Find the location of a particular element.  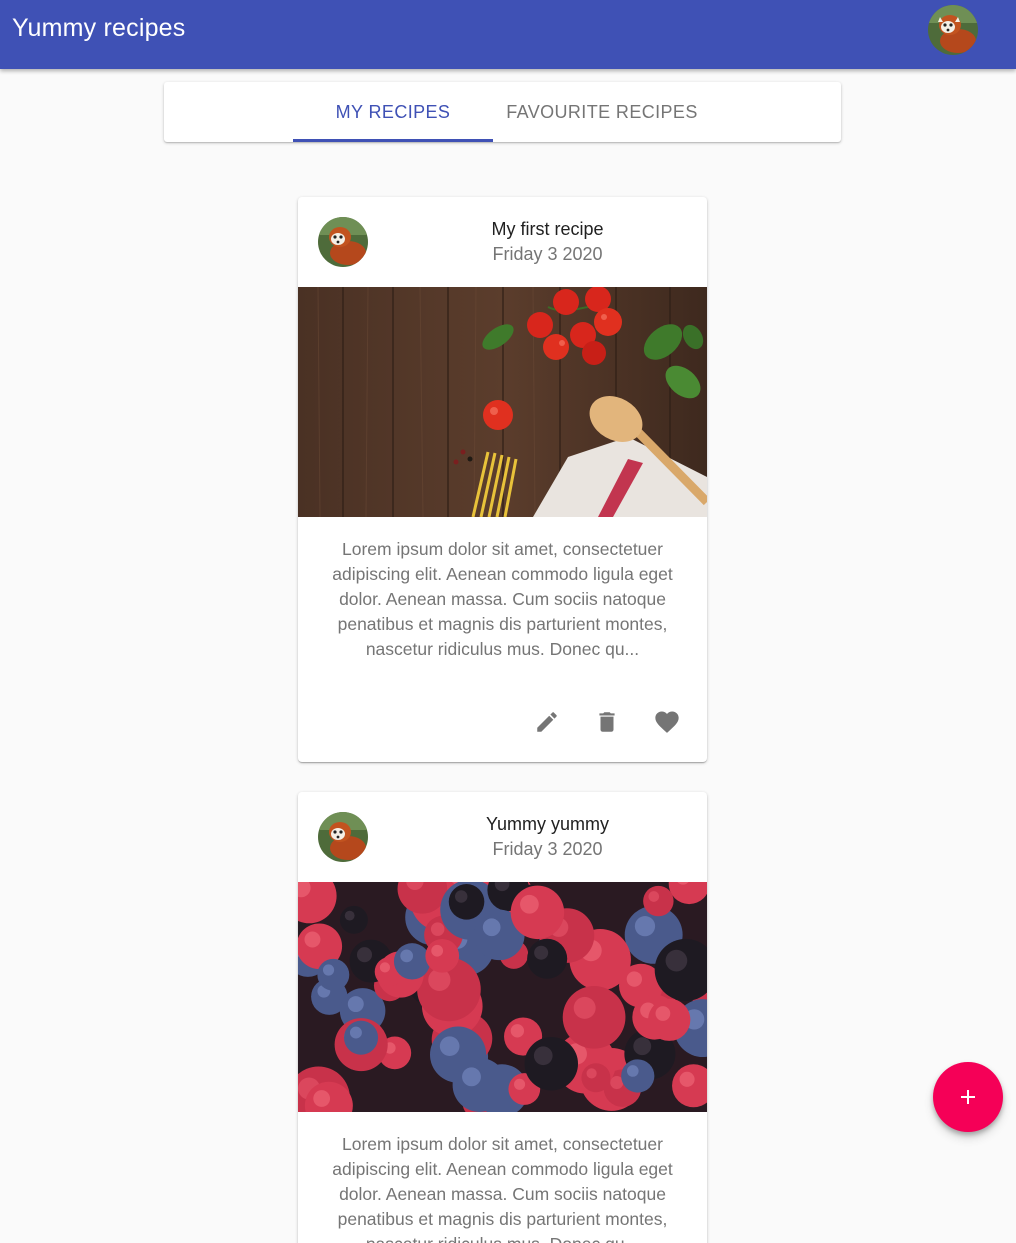

delete-button is located at coordinates (607, 722).